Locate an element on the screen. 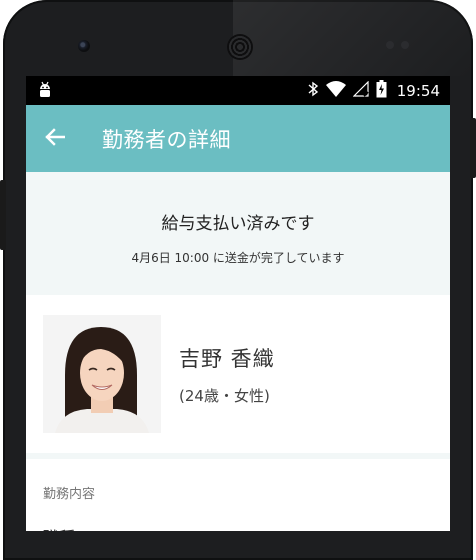  earpiece-speaker is located at coordinates (240, 47).